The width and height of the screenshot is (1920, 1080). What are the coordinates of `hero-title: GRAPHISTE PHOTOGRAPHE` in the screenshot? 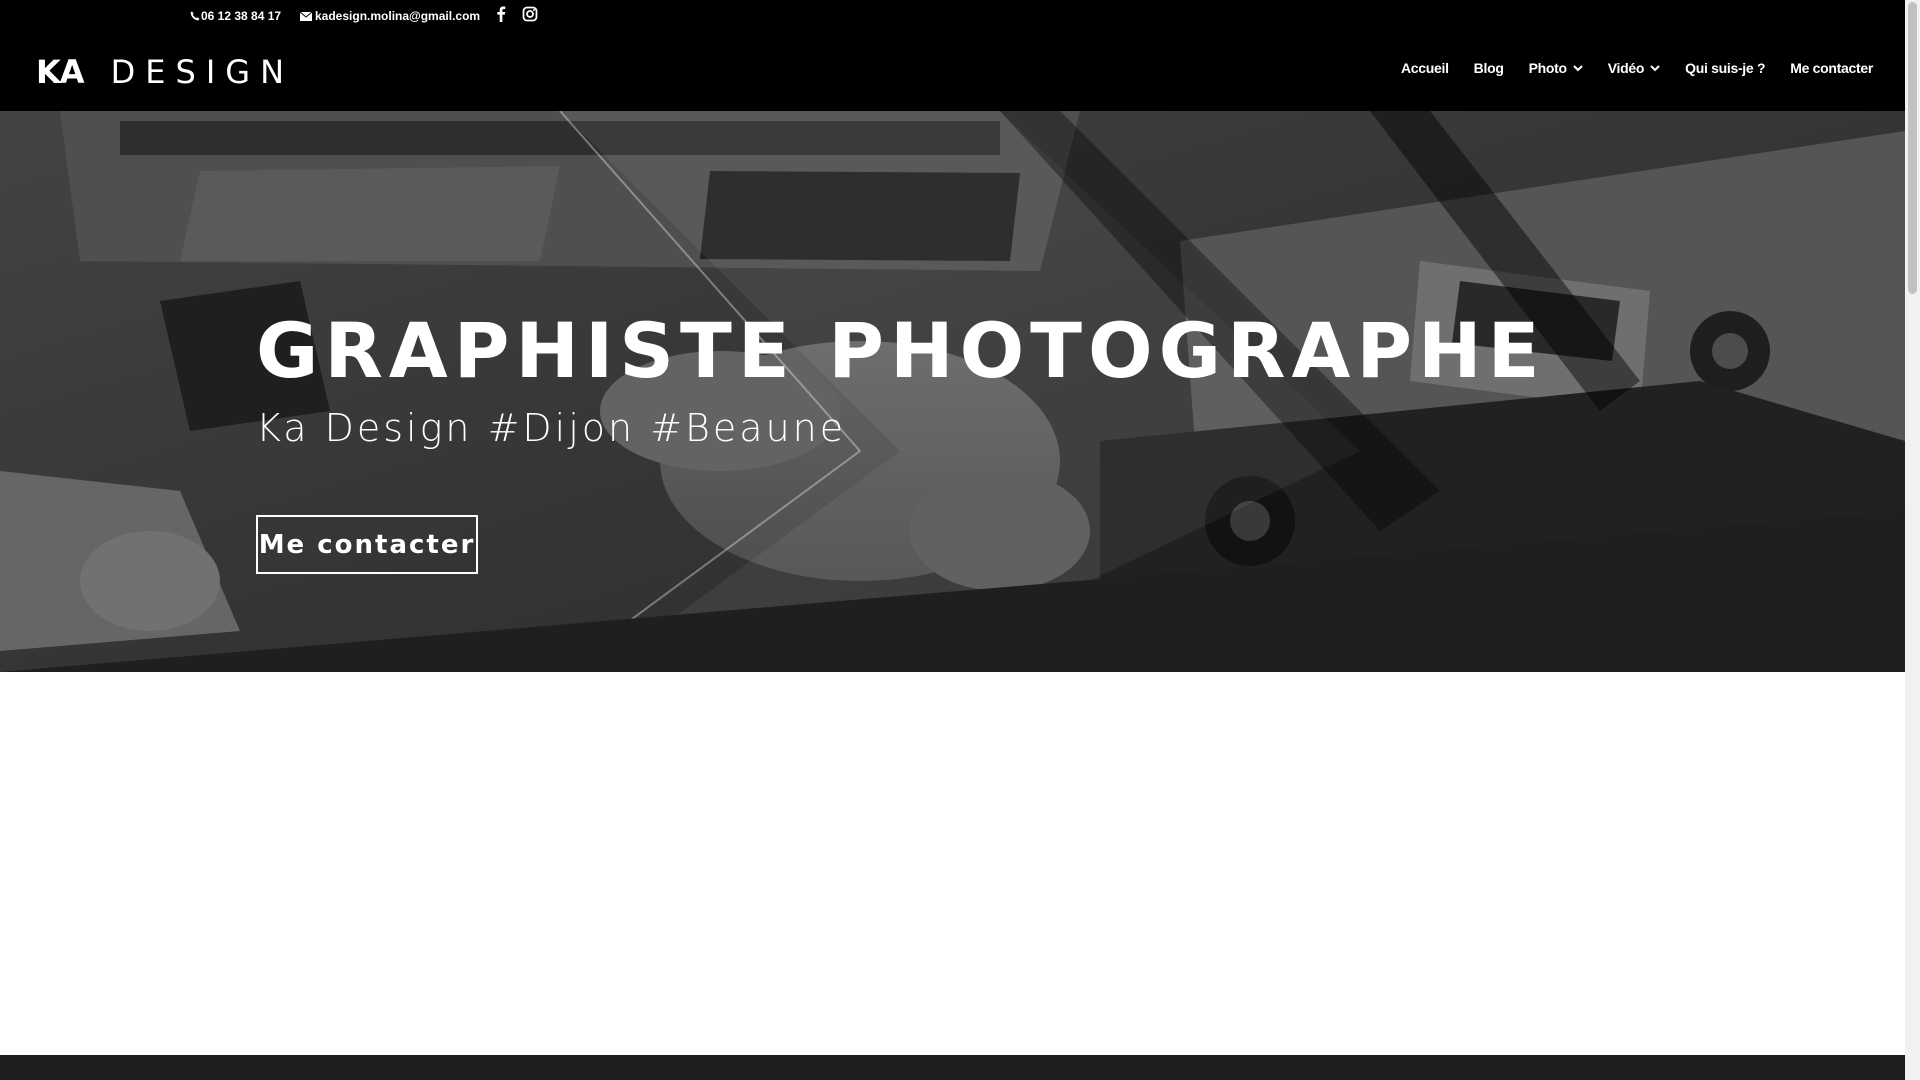 It's located at (901, 350).